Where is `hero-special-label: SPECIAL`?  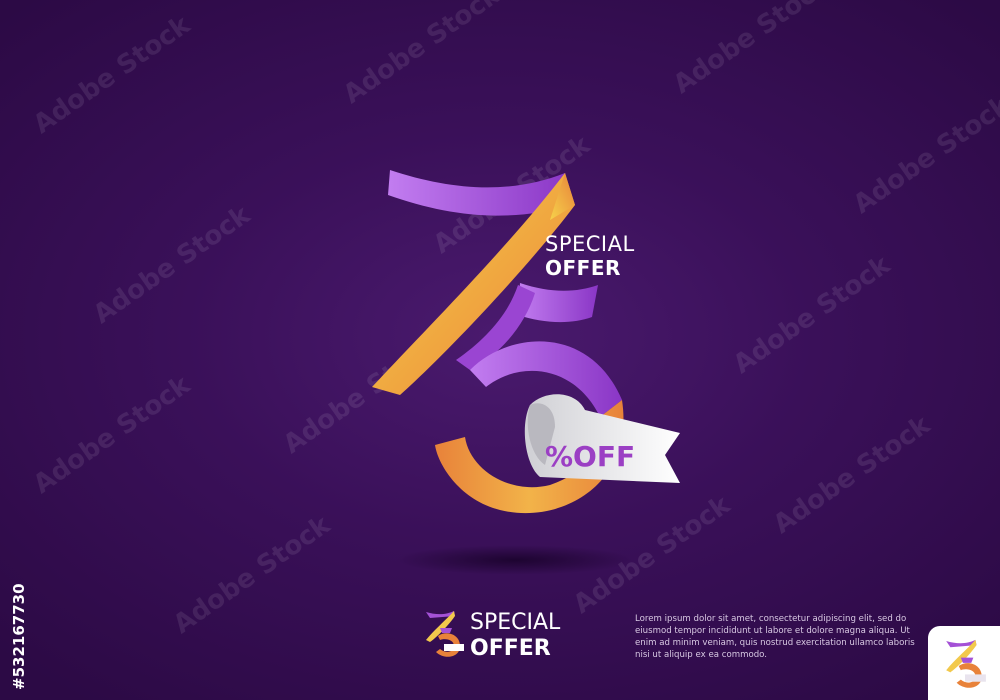 hero-special-label: SPECIAL is located at coordinates (590, 244).